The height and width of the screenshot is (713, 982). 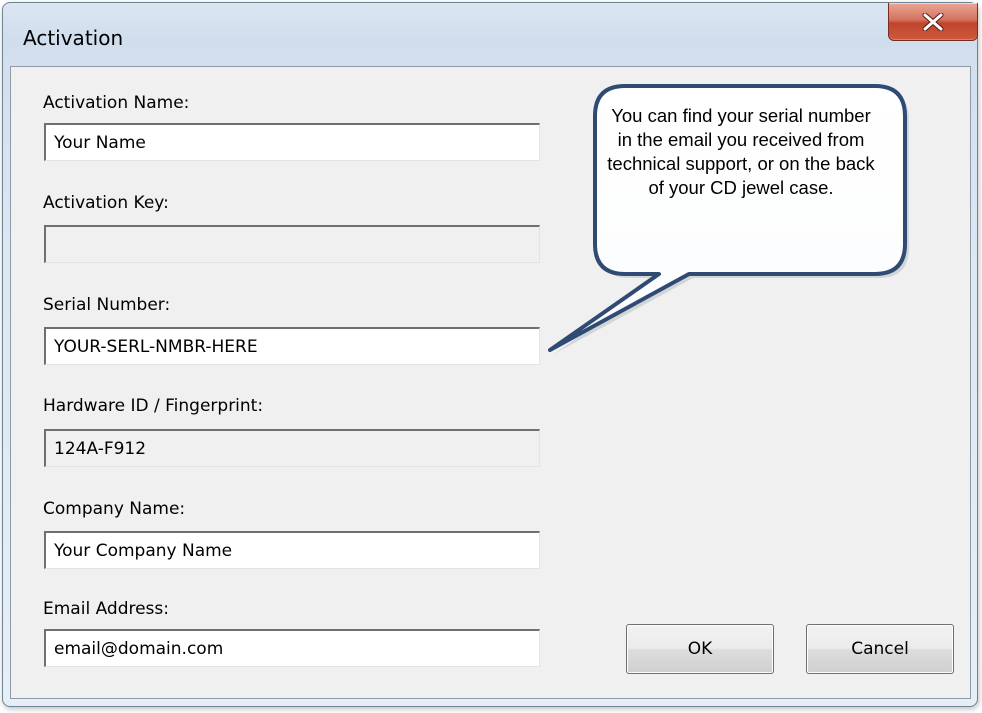 I want to click on window-title: Activation, so click(x=73, y=38).